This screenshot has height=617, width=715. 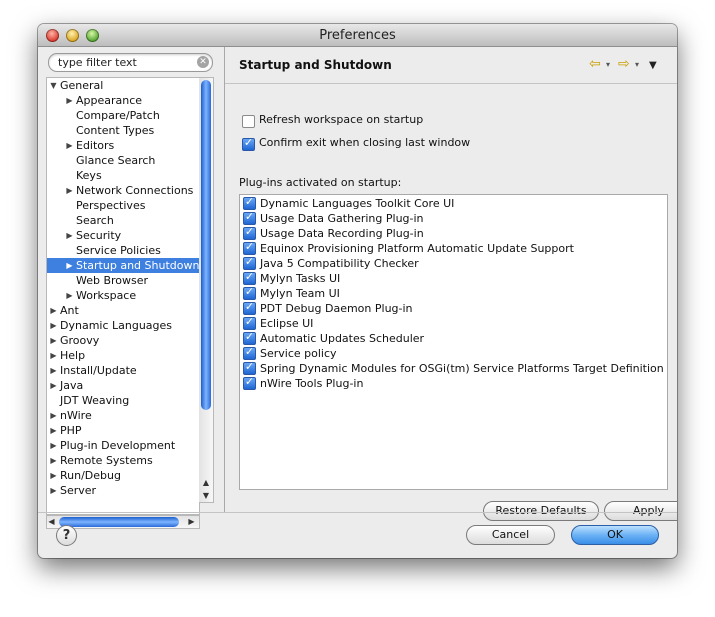 I want to click on plugin-list-item: Usage Data Gathering Plug-in, so click(x=453, y=218).